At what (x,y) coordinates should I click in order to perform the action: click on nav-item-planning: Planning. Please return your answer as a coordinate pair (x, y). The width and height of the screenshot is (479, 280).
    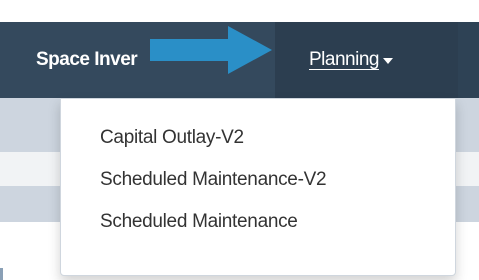
    Looking at the image, I should click on (366, 60).